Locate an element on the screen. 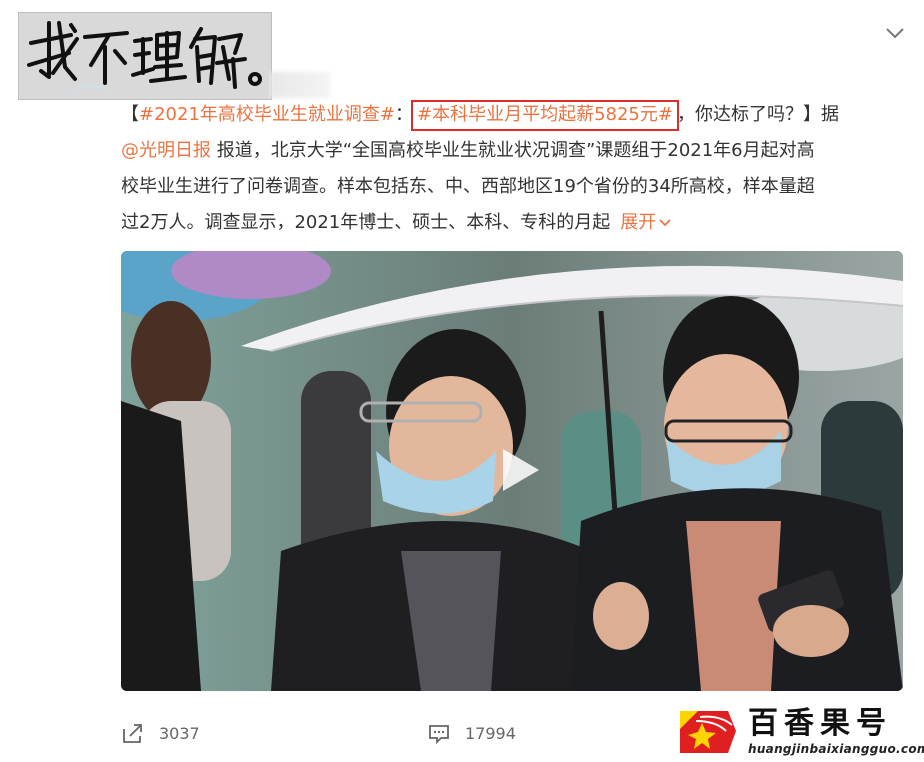 The width and height of the screenshot is (924, 762). comment-button: 17994 is located at coordinates (471, 733).